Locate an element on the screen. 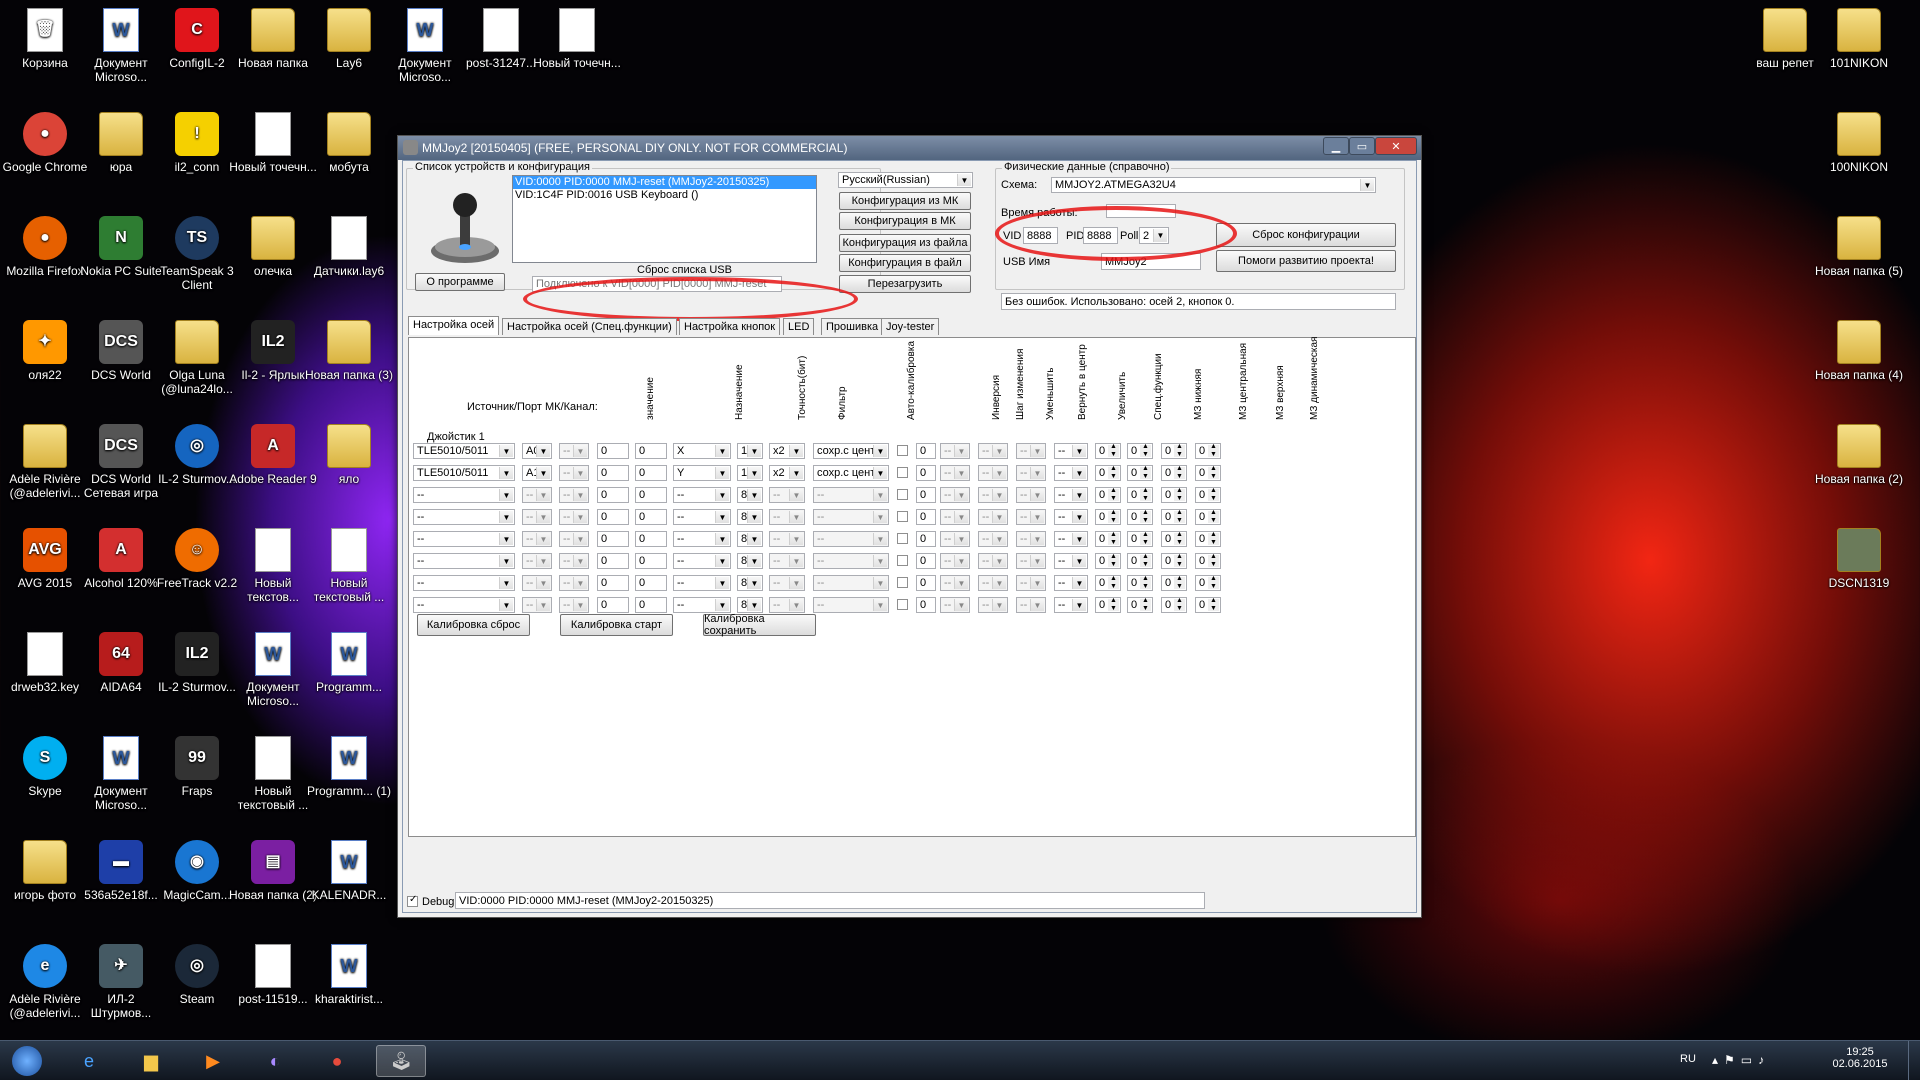  calibration-start-button: Калибровка старт is located at coordinates (616, 625).